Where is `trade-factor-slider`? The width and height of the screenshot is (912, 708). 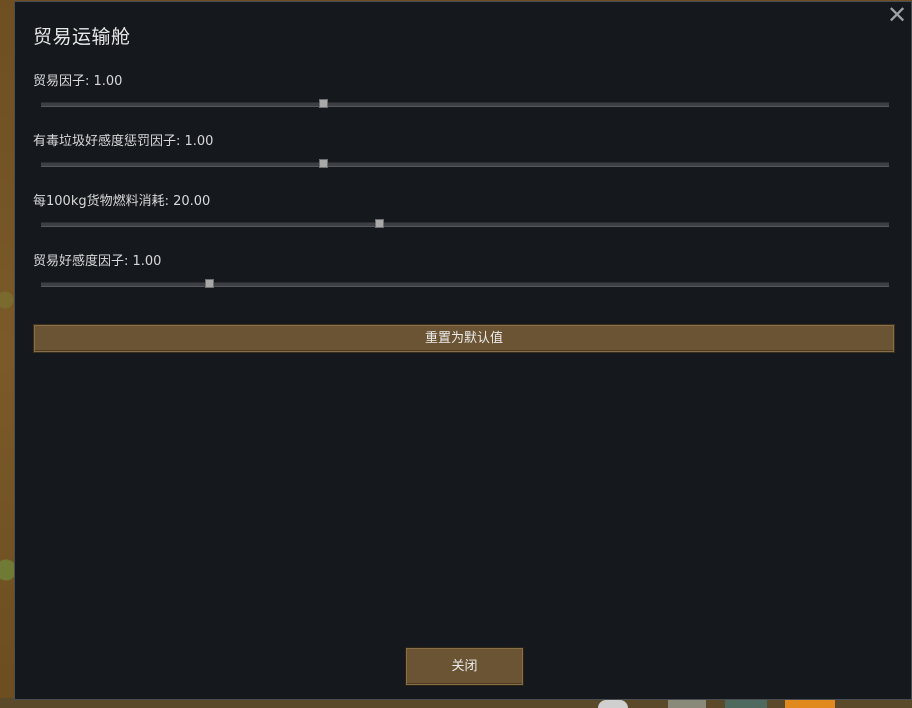 trade-factor-slider is located at coordinates (465, 104).